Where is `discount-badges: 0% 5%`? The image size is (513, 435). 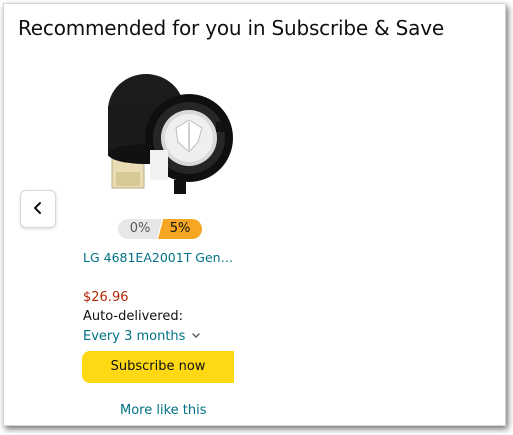
discount-badges: 0% 5% is located at coordinates (160, 230).